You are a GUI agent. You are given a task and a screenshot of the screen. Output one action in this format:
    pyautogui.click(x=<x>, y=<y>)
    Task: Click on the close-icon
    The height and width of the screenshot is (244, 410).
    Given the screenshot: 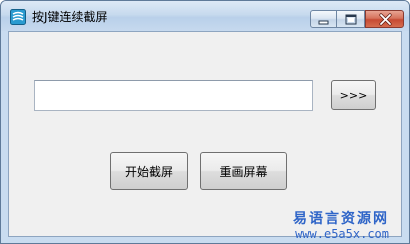 What is the action you would take?
    pyautogui.click(x=385, y=19)
    